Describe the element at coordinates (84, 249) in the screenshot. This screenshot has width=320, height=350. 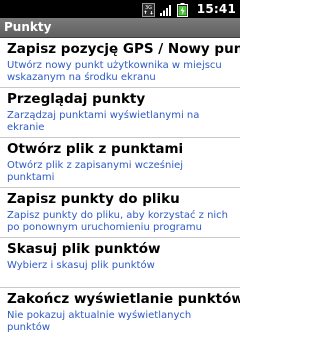
I see `menu-item-title: Skasuj plik punktów` at that location.